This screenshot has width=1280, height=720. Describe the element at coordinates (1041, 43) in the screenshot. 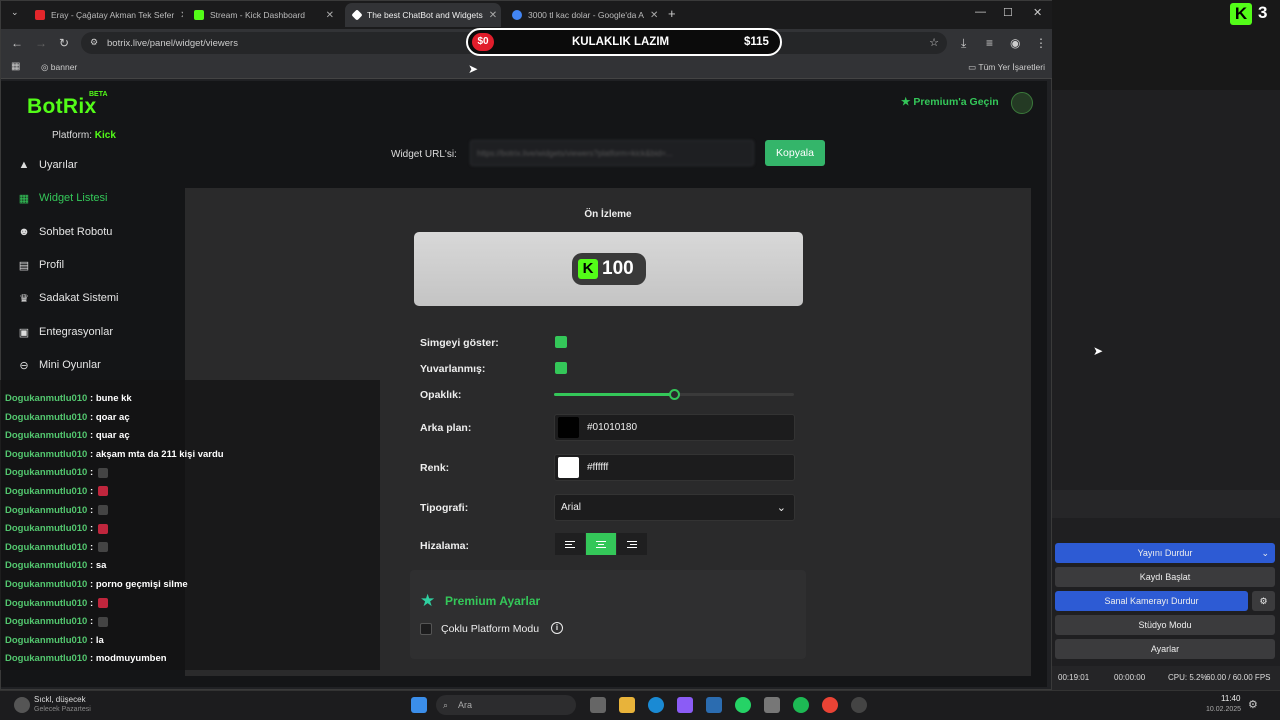

I see `menu-icon: ⋮` at that location.